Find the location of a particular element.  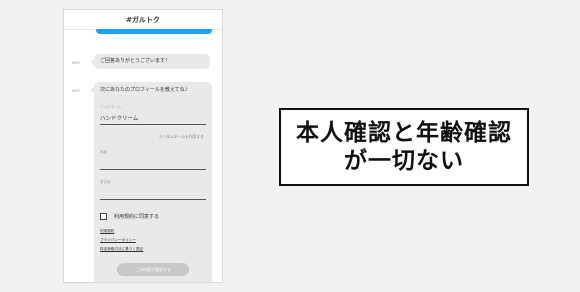

user-message-bubble is located at coordinates (154, 31).